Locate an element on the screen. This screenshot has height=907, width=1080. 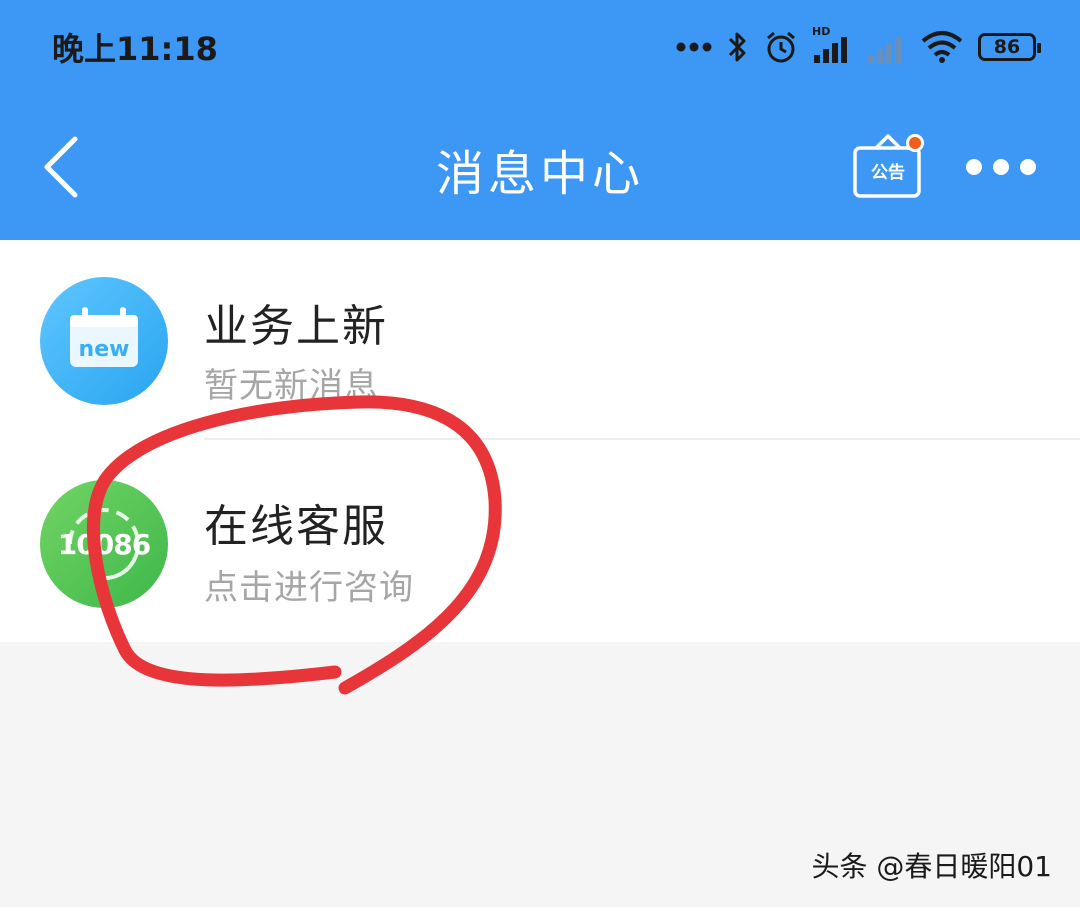
status-icons: HD 86 is located at coordinates (858, 47).